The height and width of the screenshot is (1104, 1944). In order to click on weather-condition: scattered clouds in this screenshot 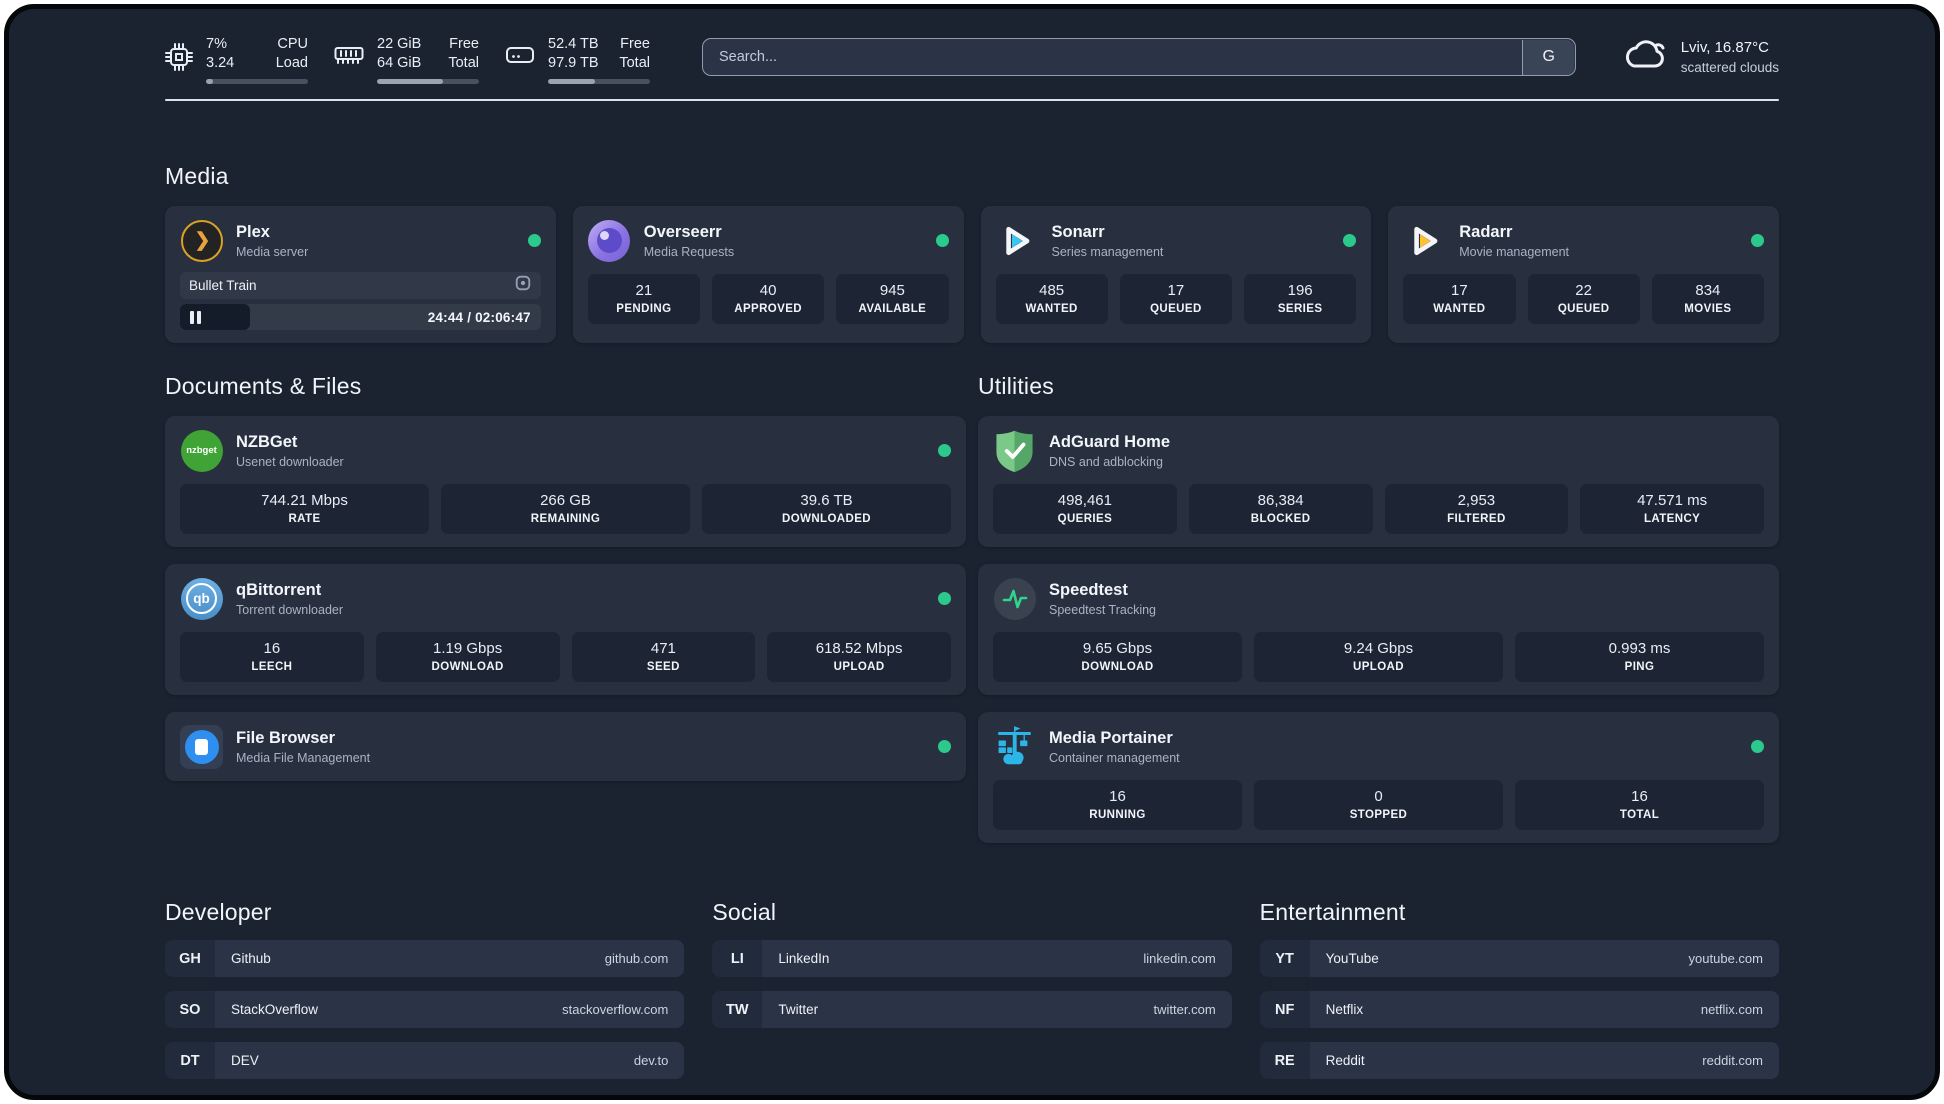, I will do `click(1729, 67)`.